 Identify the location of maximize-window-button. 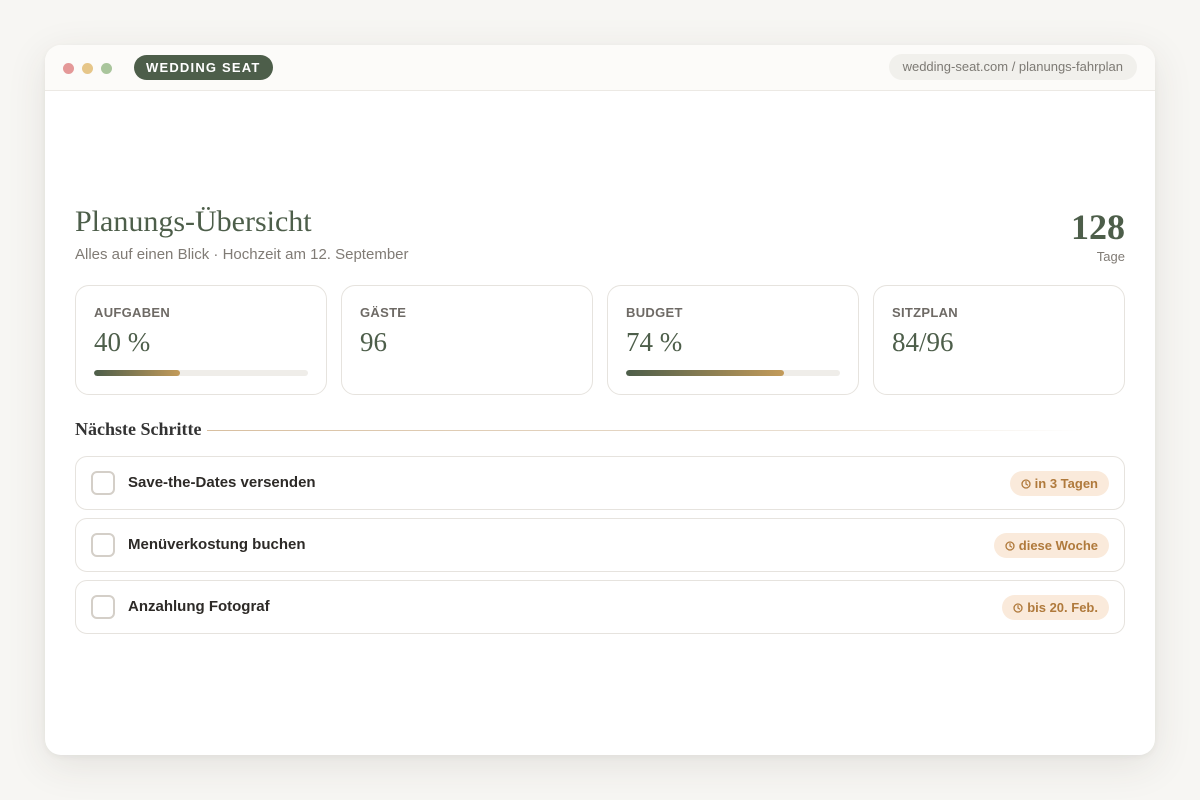
(106, 68).